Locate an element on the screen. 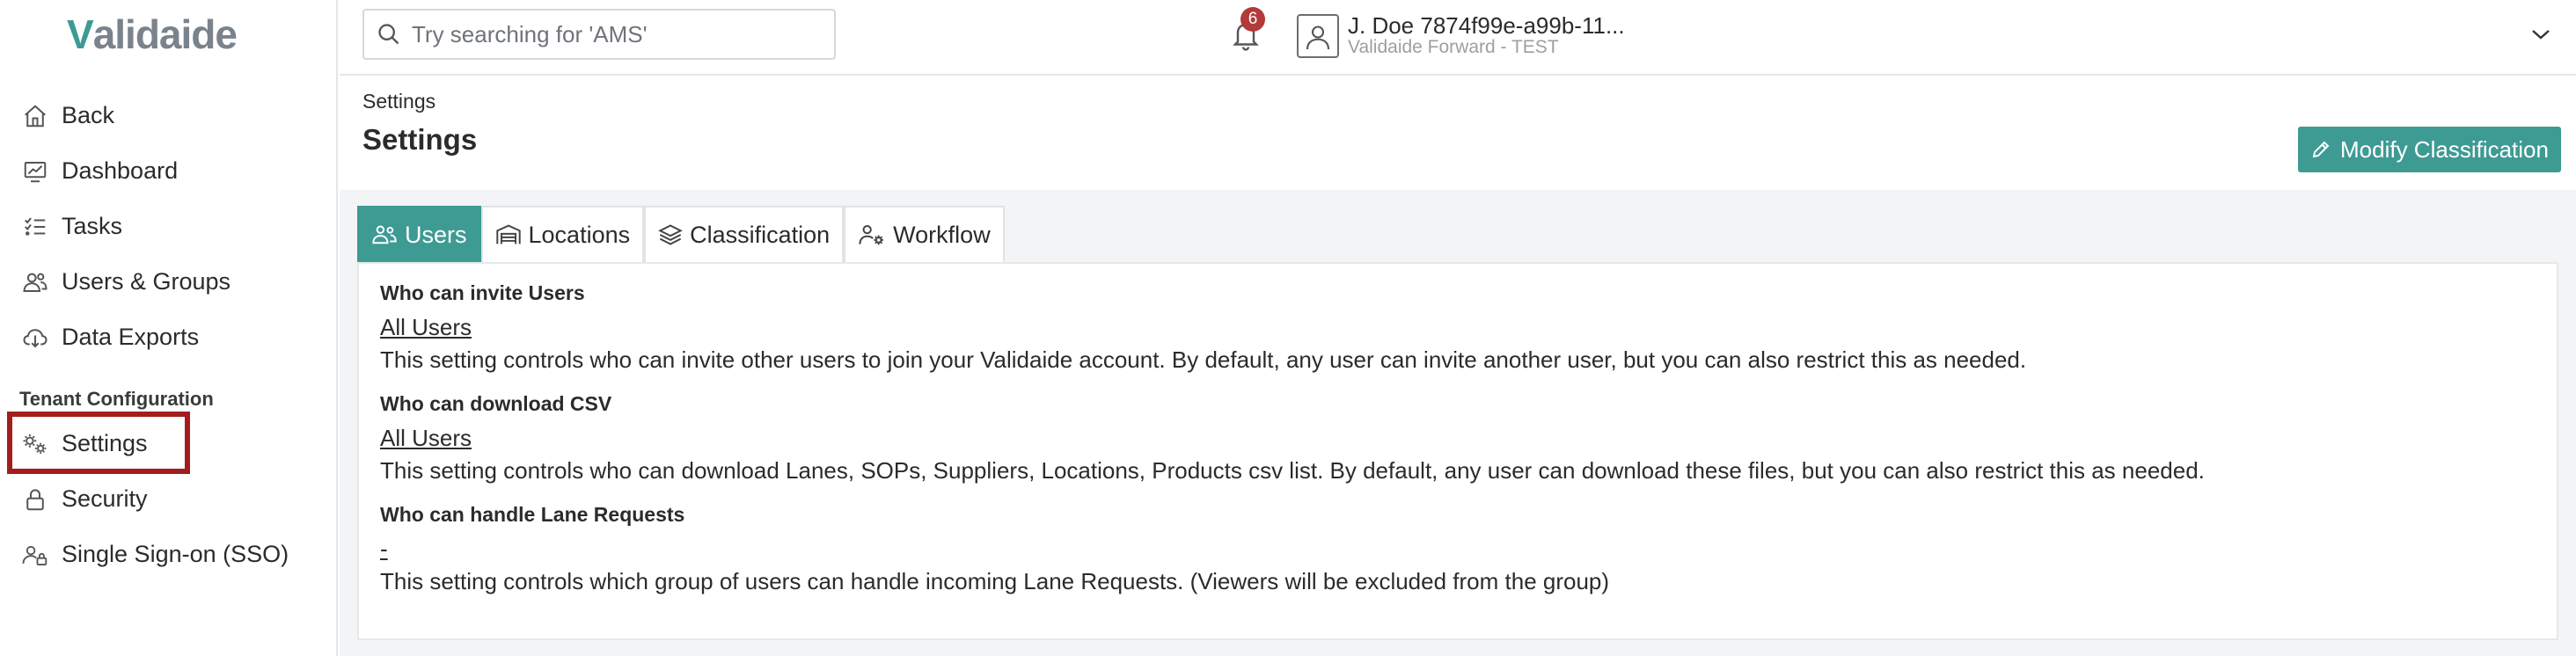  sidebar-item-label: Single Sign-on (SSO) is located at coordinates (175, 554).